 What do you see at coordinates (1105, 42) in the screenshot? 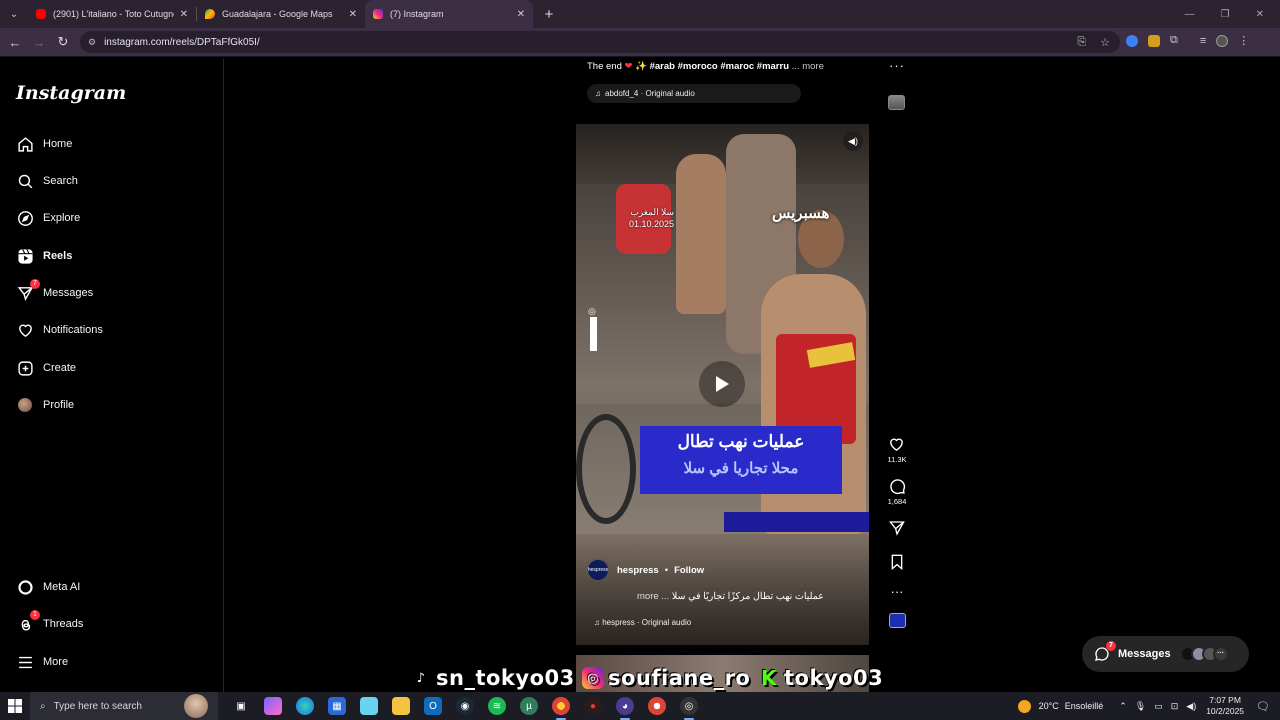
I see `bookmark-star-icon: ☆` at bounding box center [1105, 42].